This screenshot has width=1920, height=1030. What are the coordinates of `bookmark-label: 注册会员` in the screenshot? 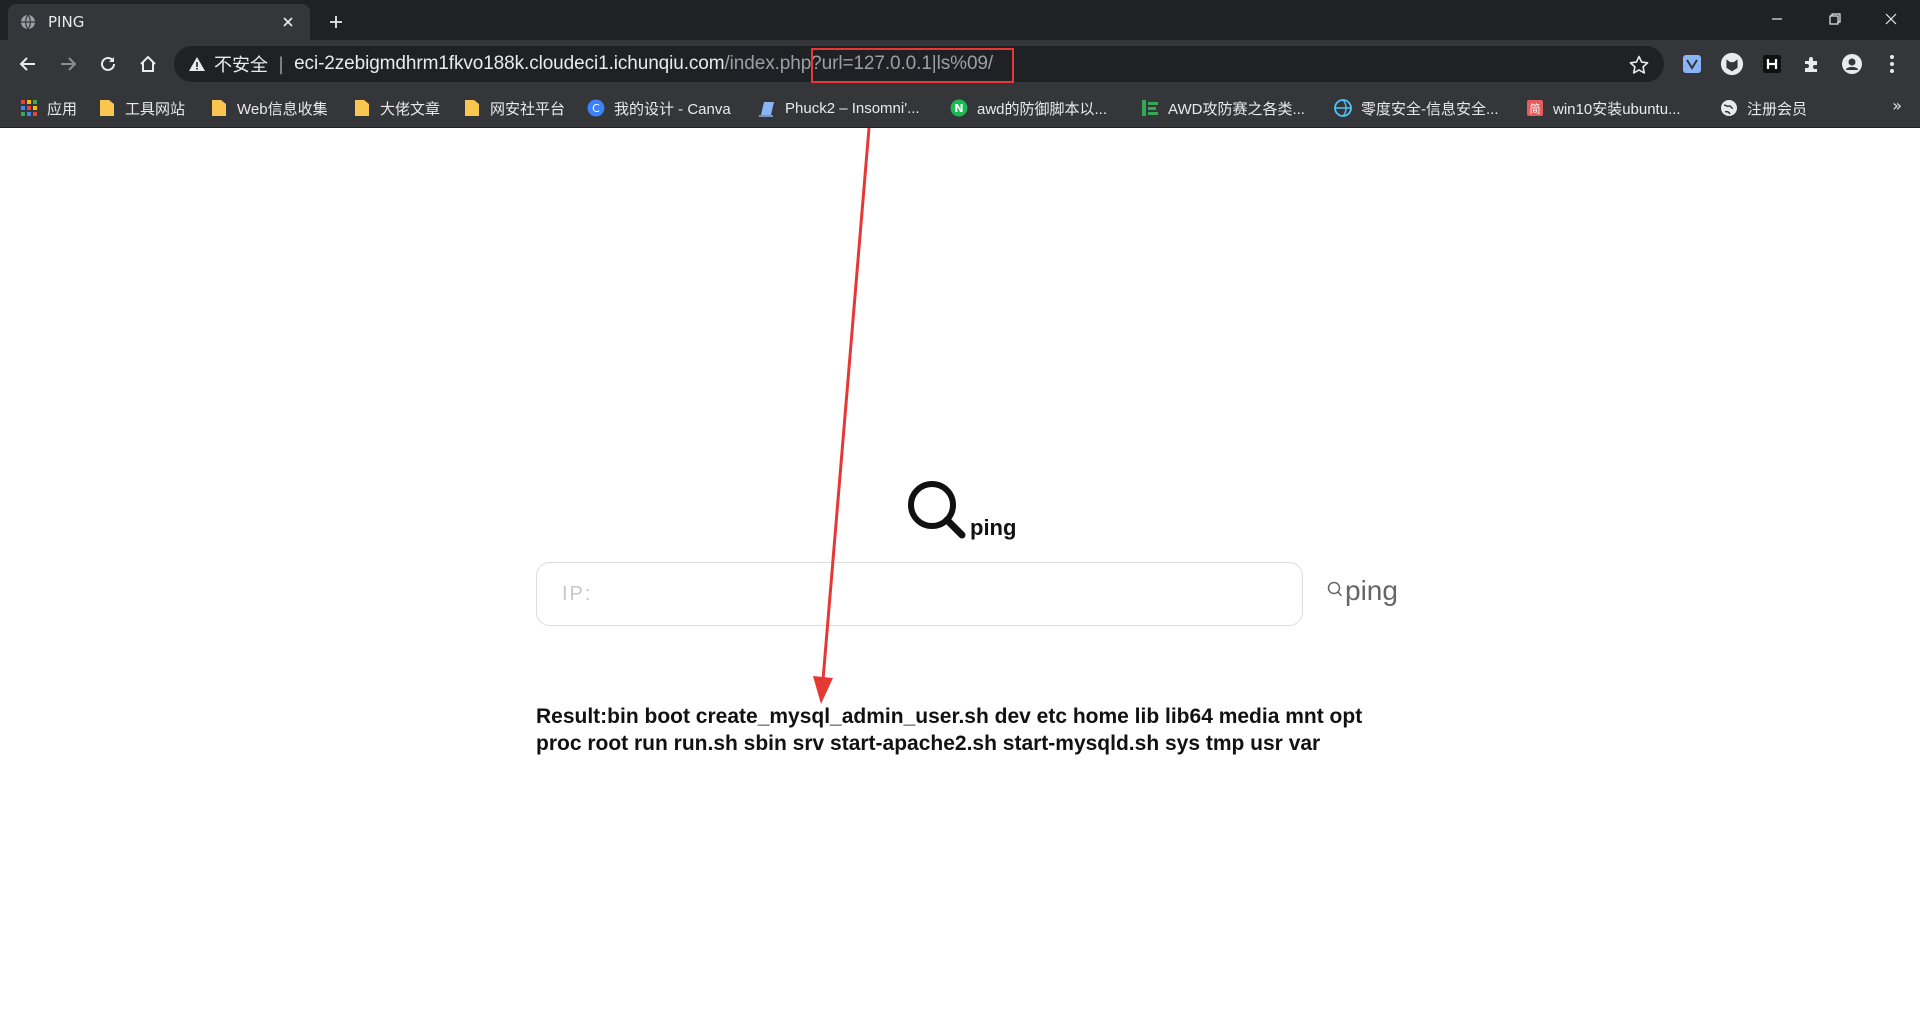 It's located at (1777, 109).